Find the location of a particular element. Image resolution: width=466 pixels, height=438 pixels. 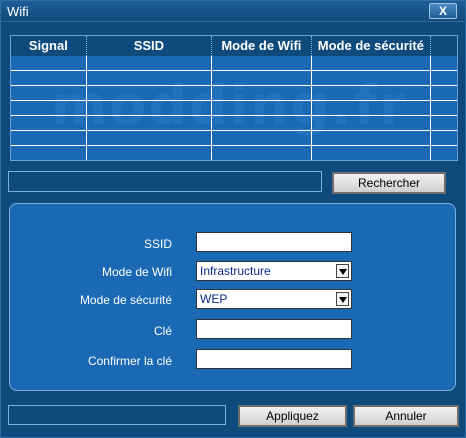

apply-button: Appliquez is located at coordinates (292, 416).